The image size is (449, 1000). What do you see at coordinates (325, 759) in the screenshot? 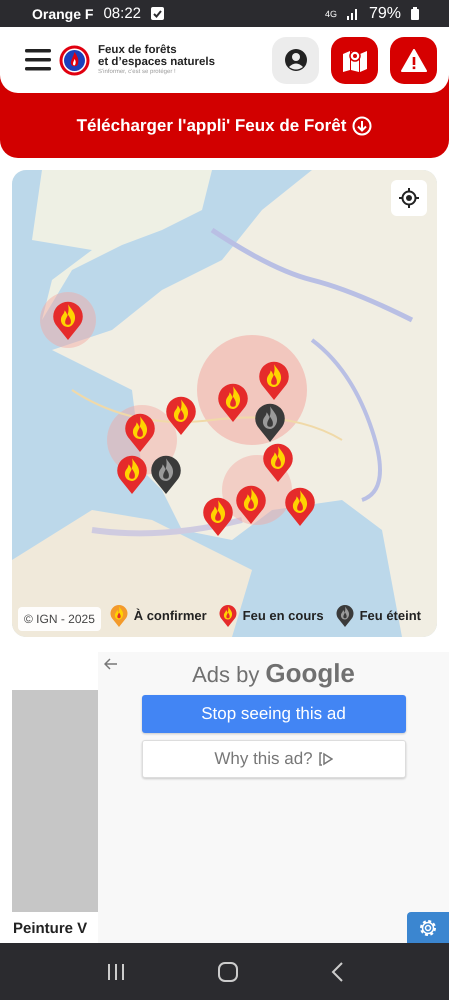
I see `adchoices-icon` at bounding box center [325, 759].